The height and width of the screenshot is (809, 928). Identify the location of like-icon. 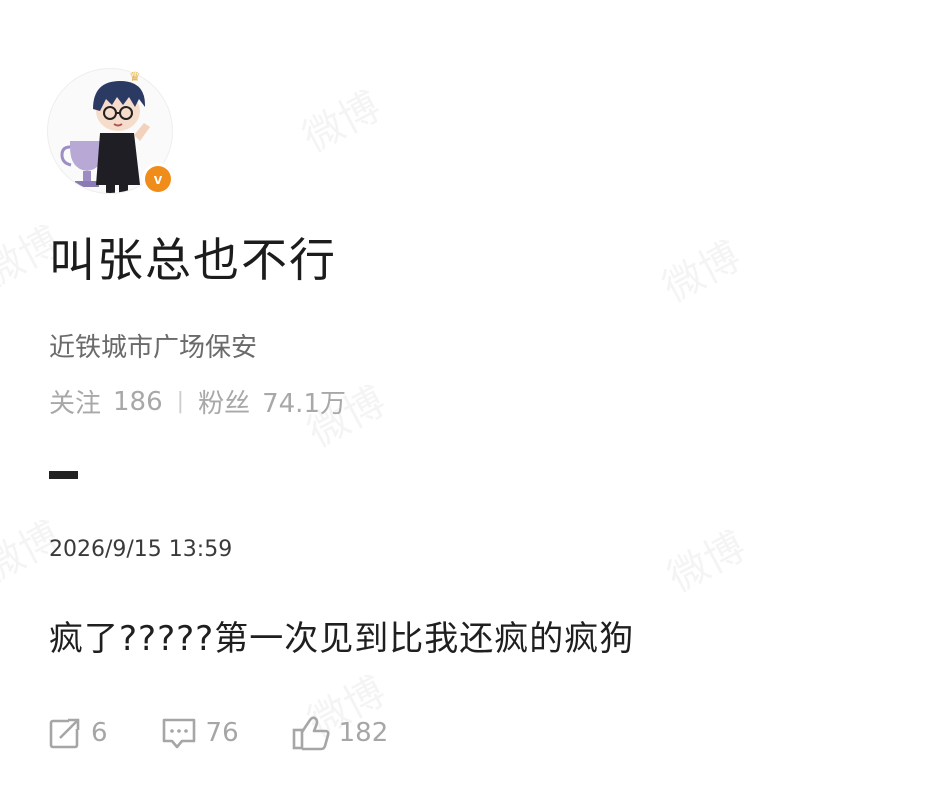
(311, 733).